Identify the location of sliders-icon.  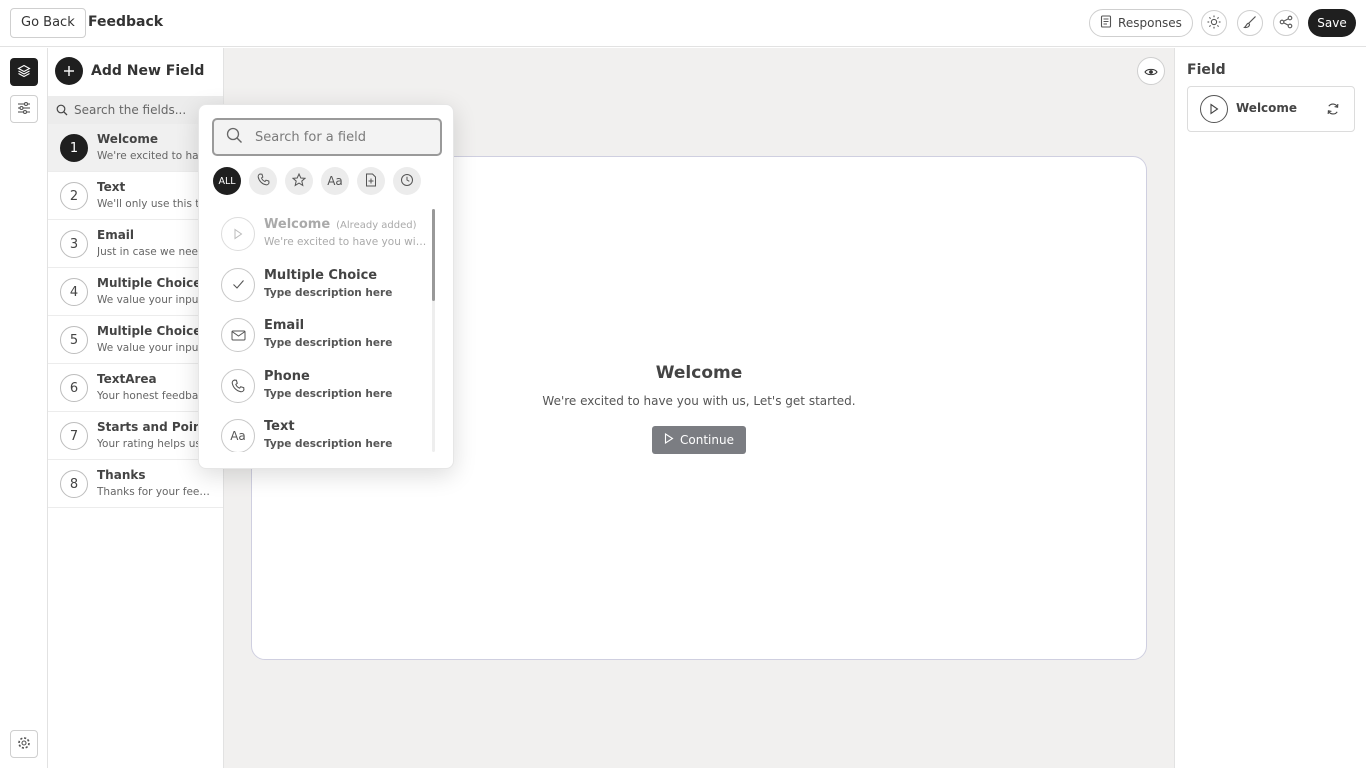
(24, 109).